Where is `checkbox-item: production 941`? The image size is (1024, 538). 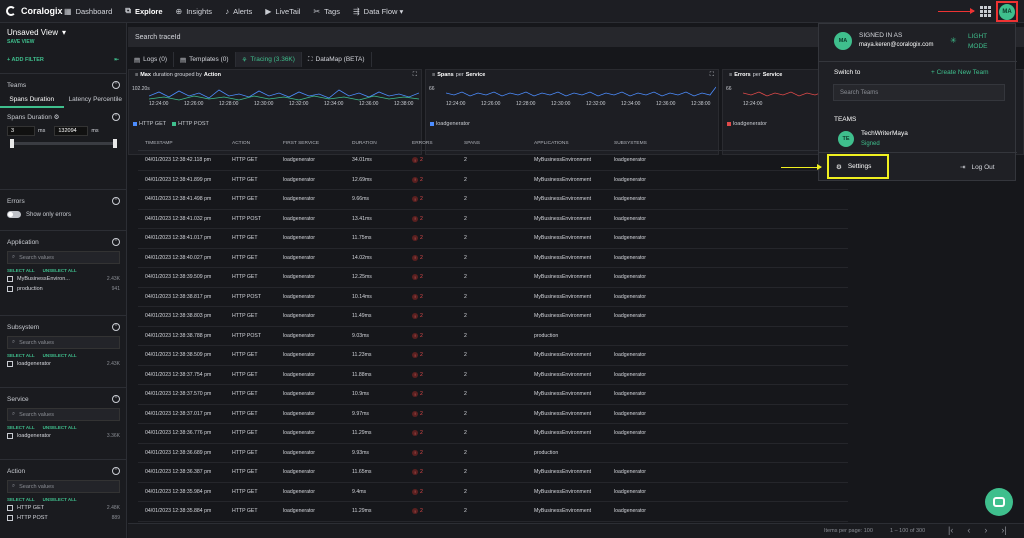
checkbox-item: production 941 is located at coordinates (63, 289).